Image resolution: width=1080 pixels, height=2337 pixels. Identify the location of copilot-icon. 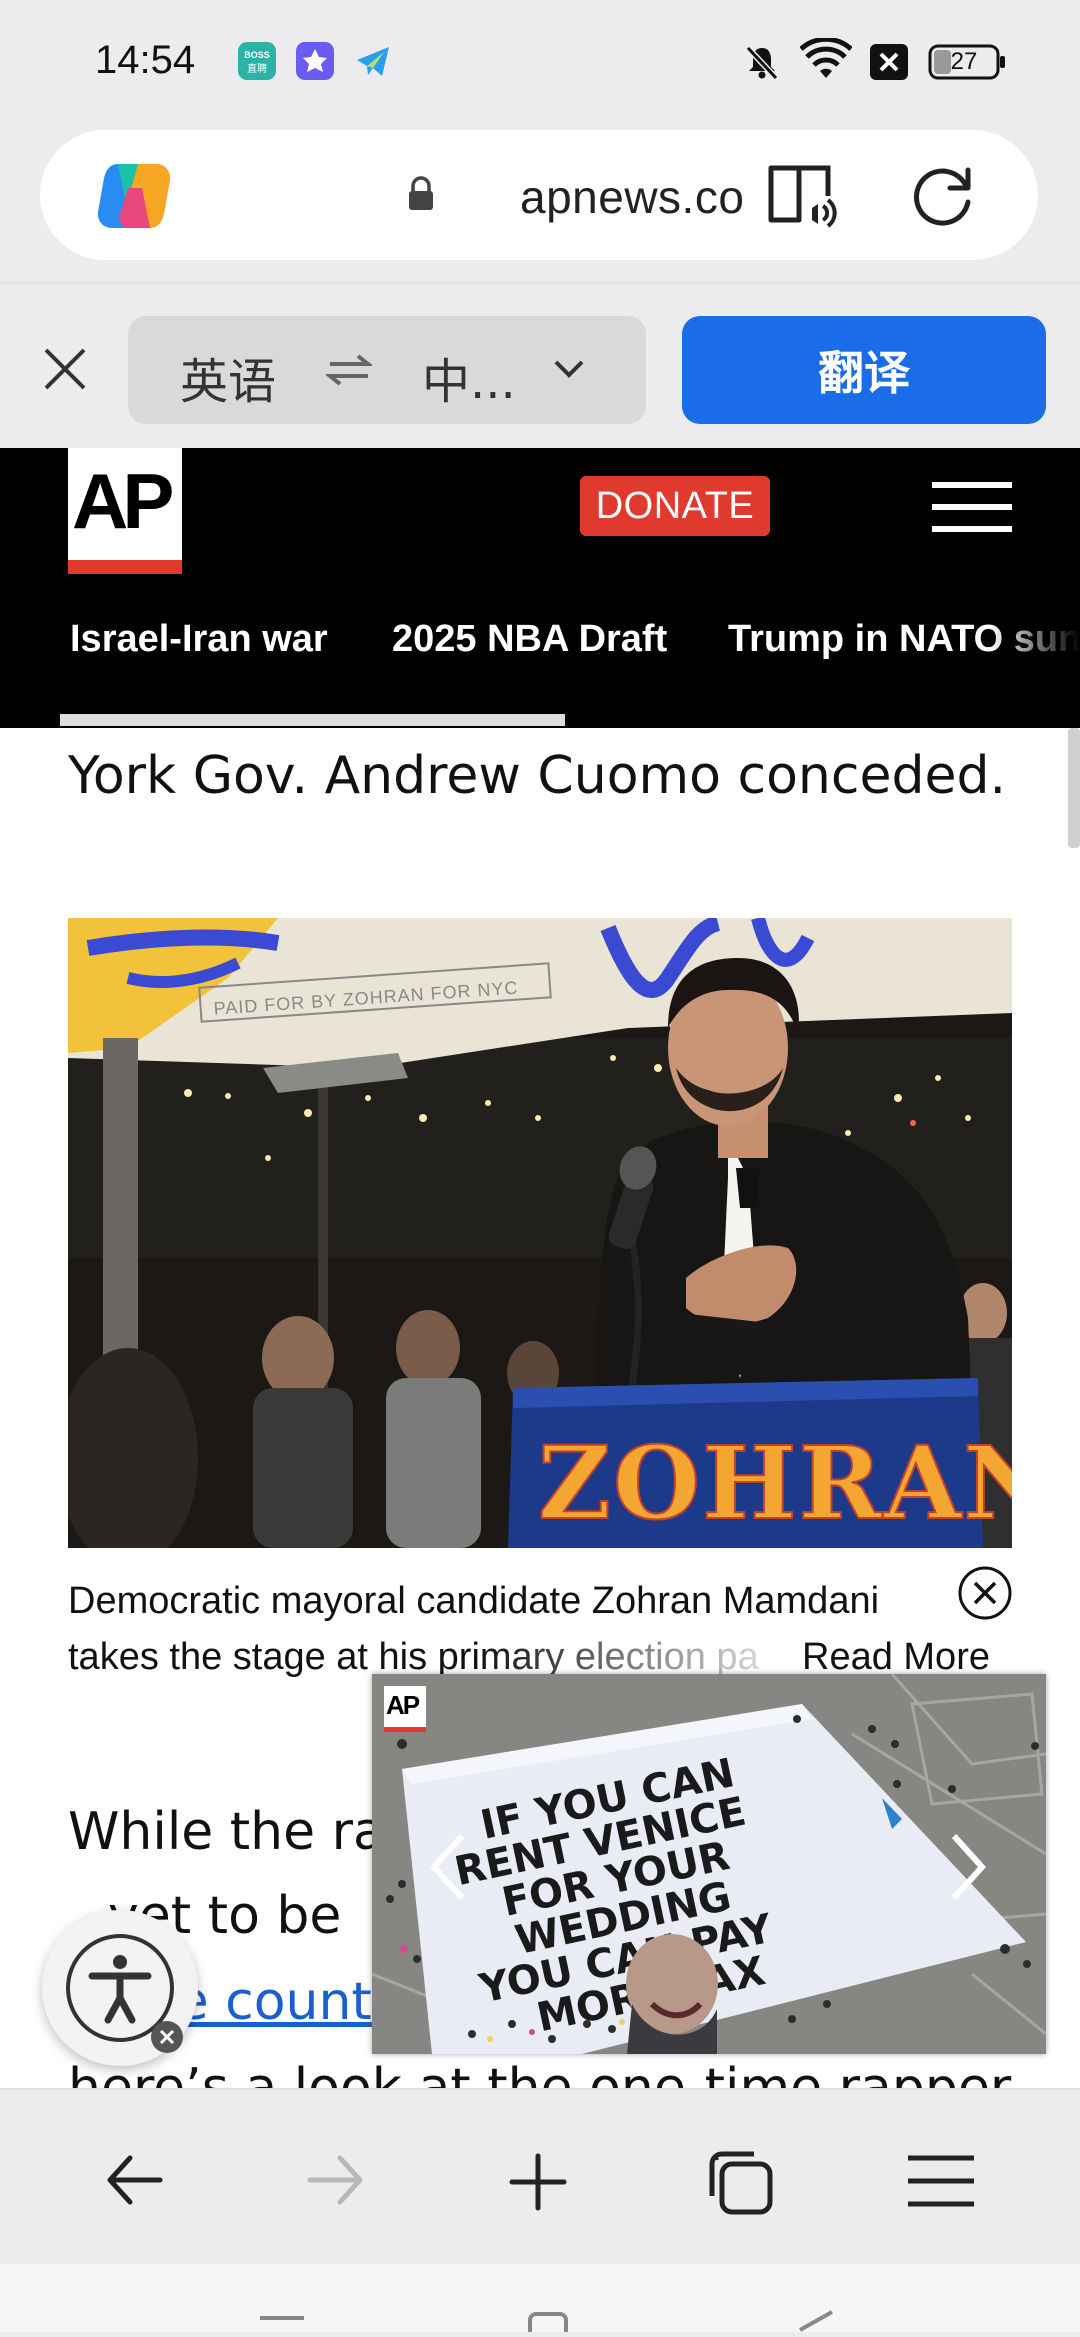
(134, 198).